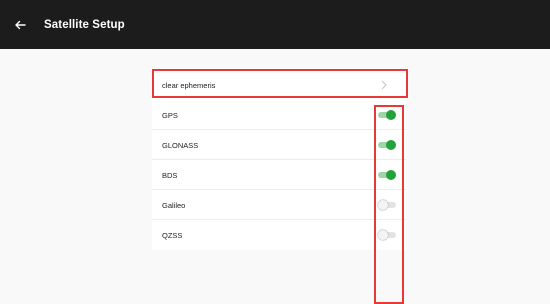  Describe the element at coordinates (189, 85) in the screenshot. I see `clear-ephemeris-label: clear ephemeris` at that location.